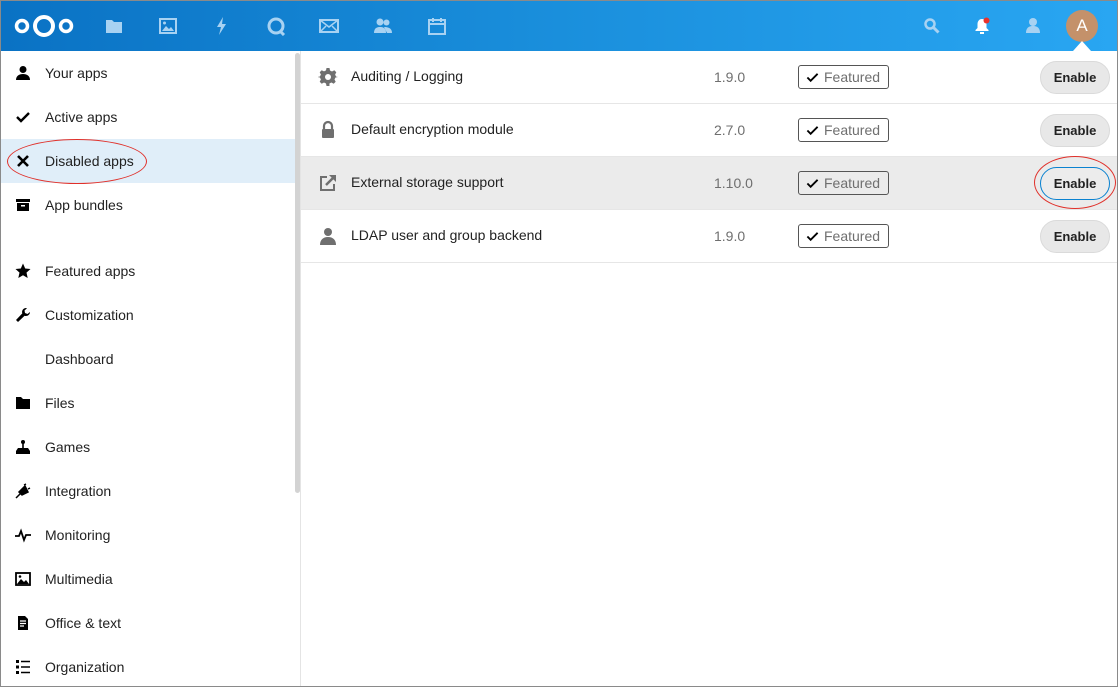  I want to click on list-icon, so click(23, 667).